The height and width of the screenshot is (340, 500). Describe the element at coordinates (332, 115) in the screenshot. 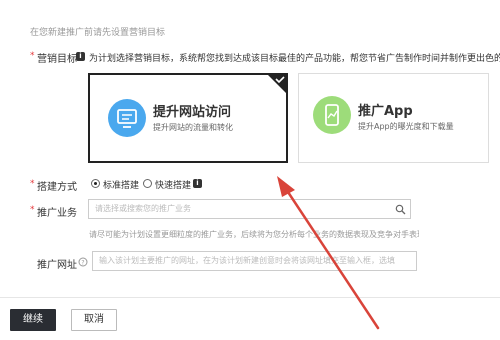

I see `app-icon` at that location.